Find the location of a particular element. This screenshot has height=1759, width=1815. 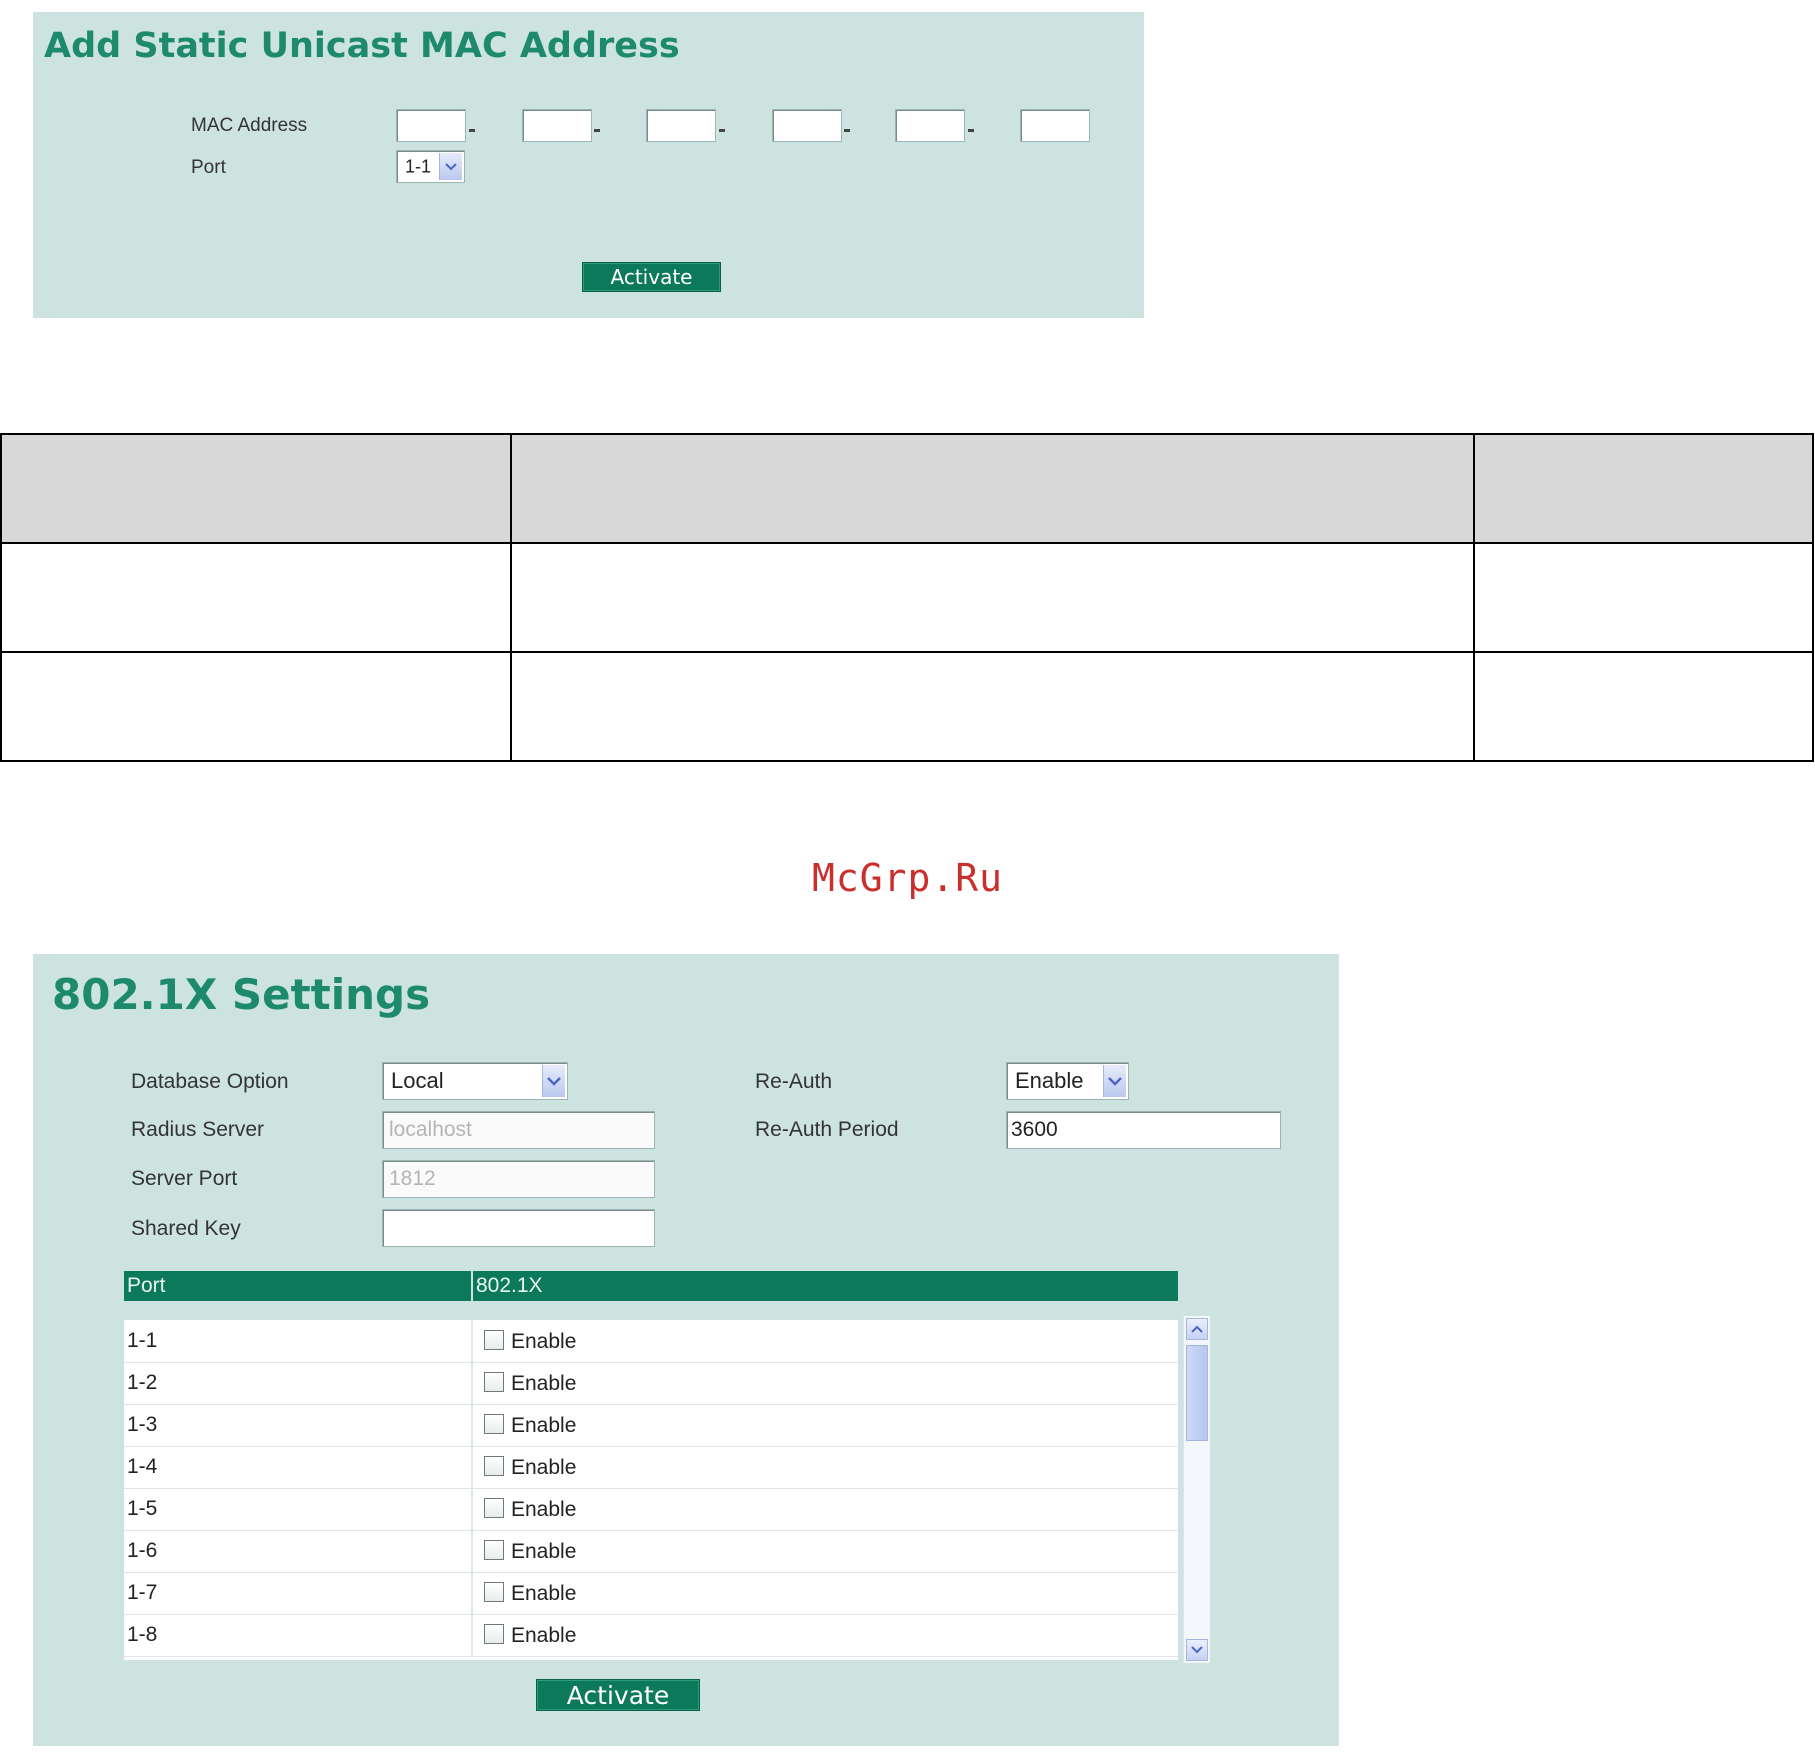

blank-table-header-row is located at coordinates (907, 488).